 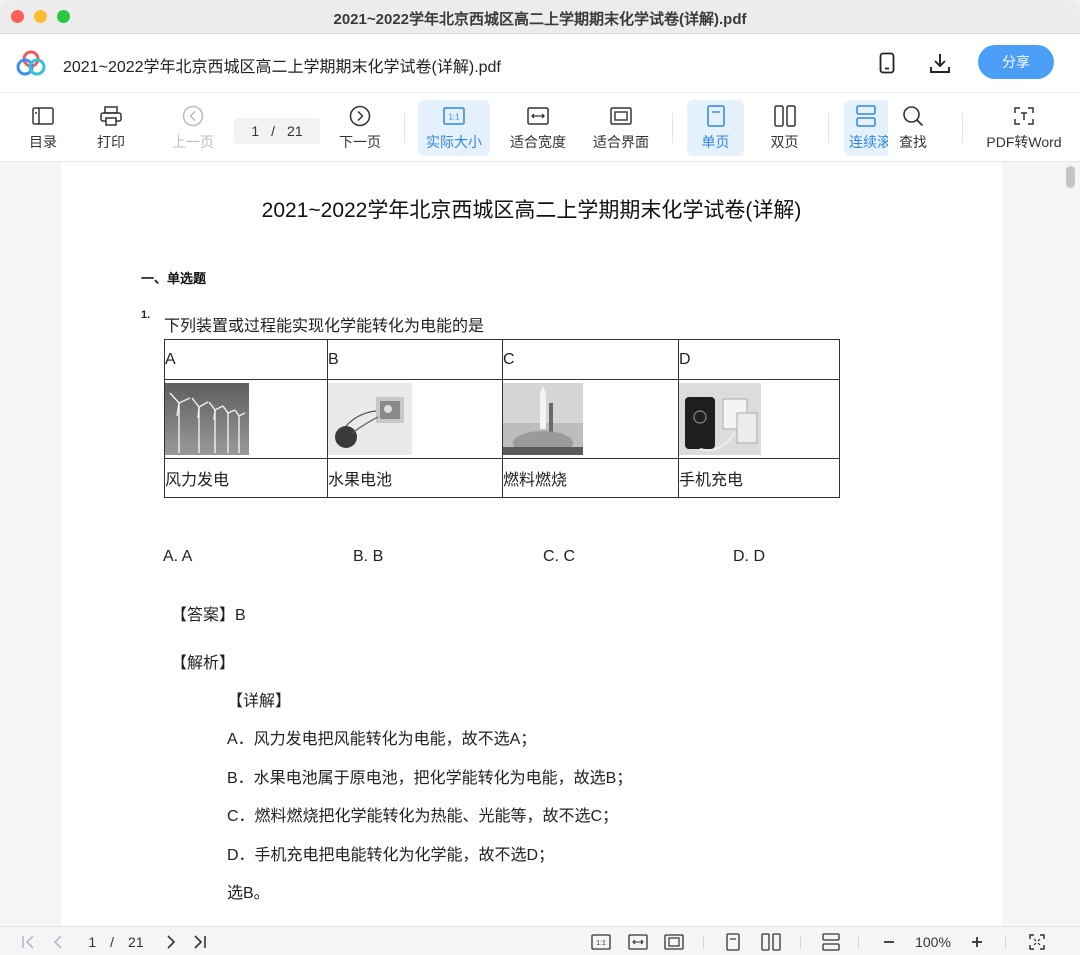 What do you see at coordinates (136, 942) in the screenshot?
I see `status-total-pages: 21` at bounding box center [136, 942].